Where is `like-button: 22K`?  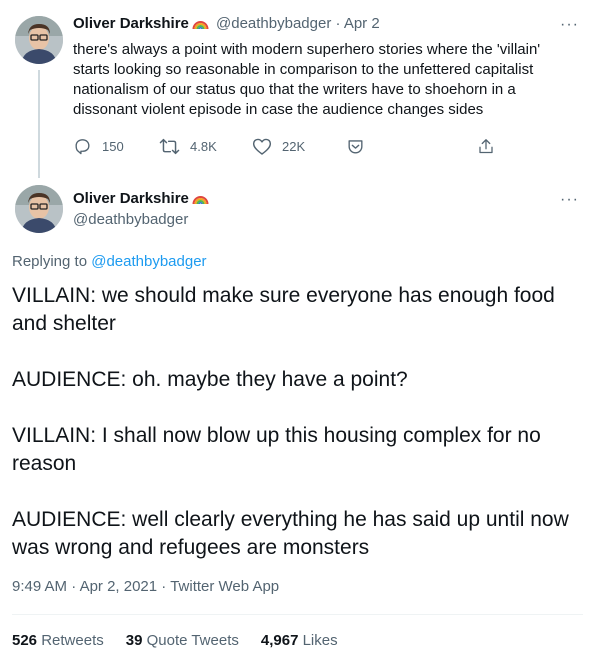 like-button: 22K is located at coordinates (278, 146).